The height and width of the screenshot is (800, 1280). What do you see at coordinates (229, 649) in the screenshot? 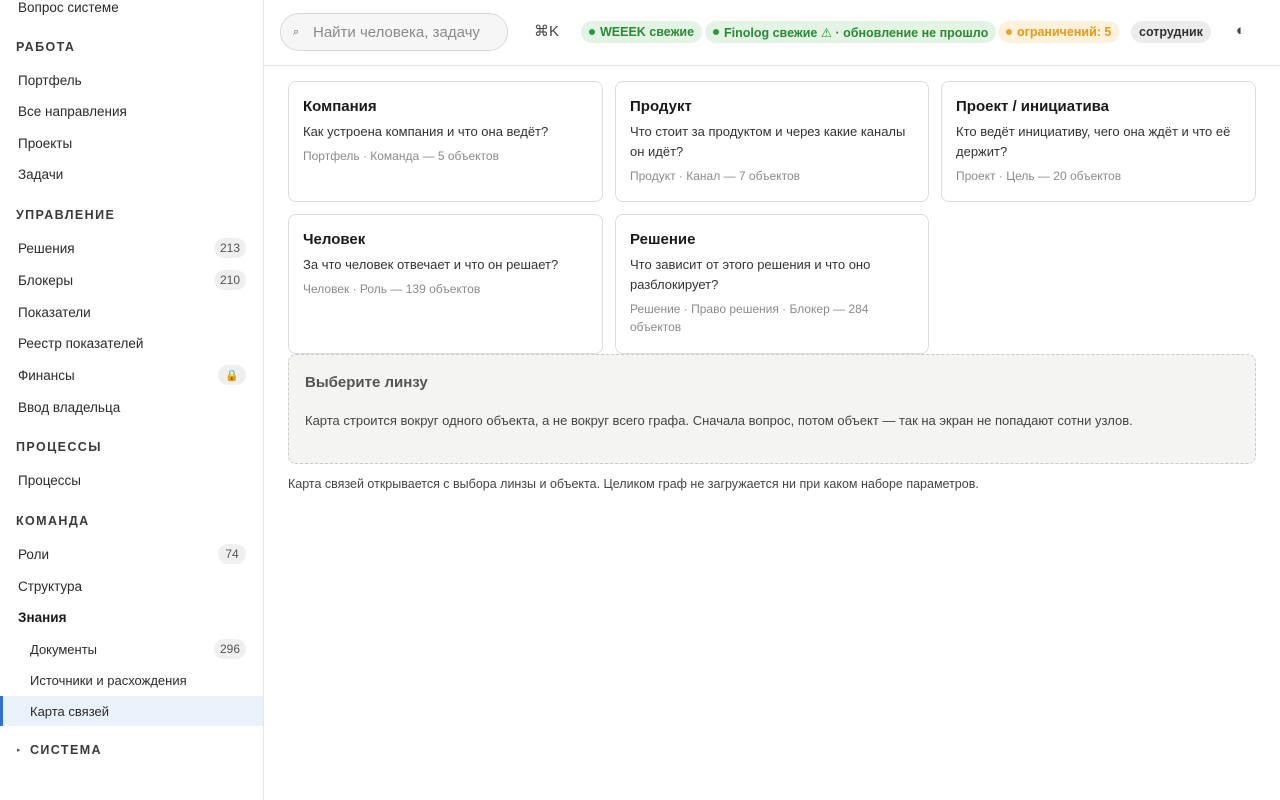
I see `count-badge: 296` at bounding box center [229, 649].